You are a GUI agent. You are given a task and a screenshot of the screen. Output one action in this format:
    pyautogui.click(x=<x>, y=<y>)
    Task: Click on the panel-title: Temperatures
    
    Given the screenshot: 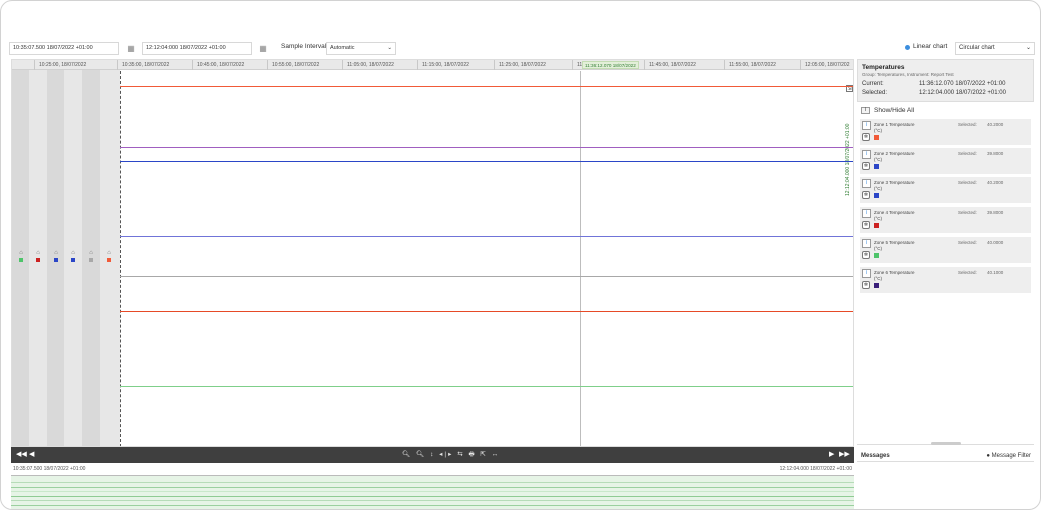 What is the action you would take?
    pyautogui.click(x=883, y=67)
    